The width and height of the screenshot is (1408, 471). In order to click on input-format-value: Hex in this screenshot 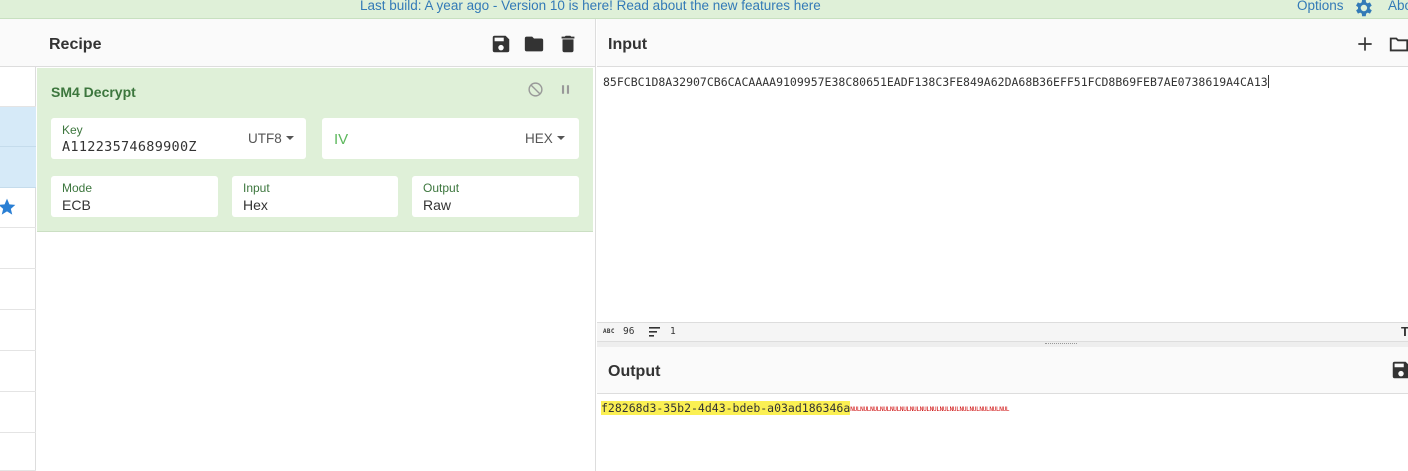, I will do `click(255, 205)`.